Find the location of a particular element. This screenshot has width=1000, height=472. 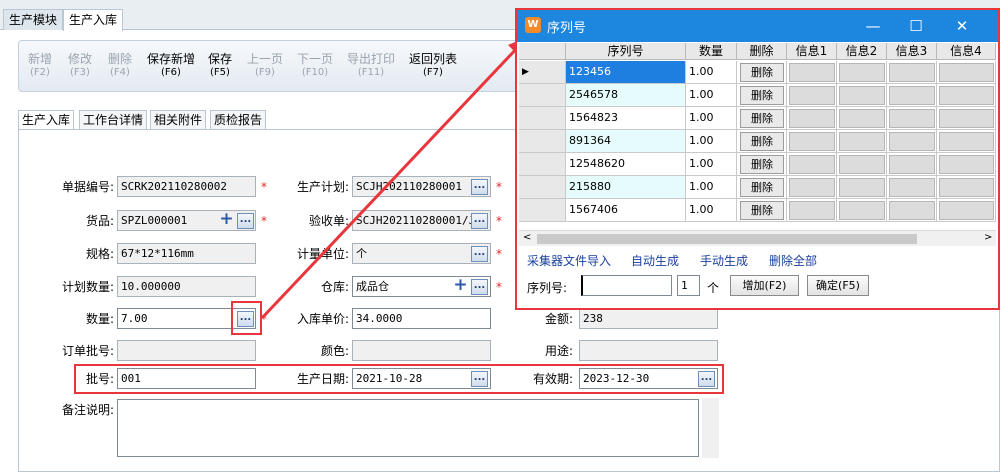

batch-field: 001 is located at coordinates (186, 378).